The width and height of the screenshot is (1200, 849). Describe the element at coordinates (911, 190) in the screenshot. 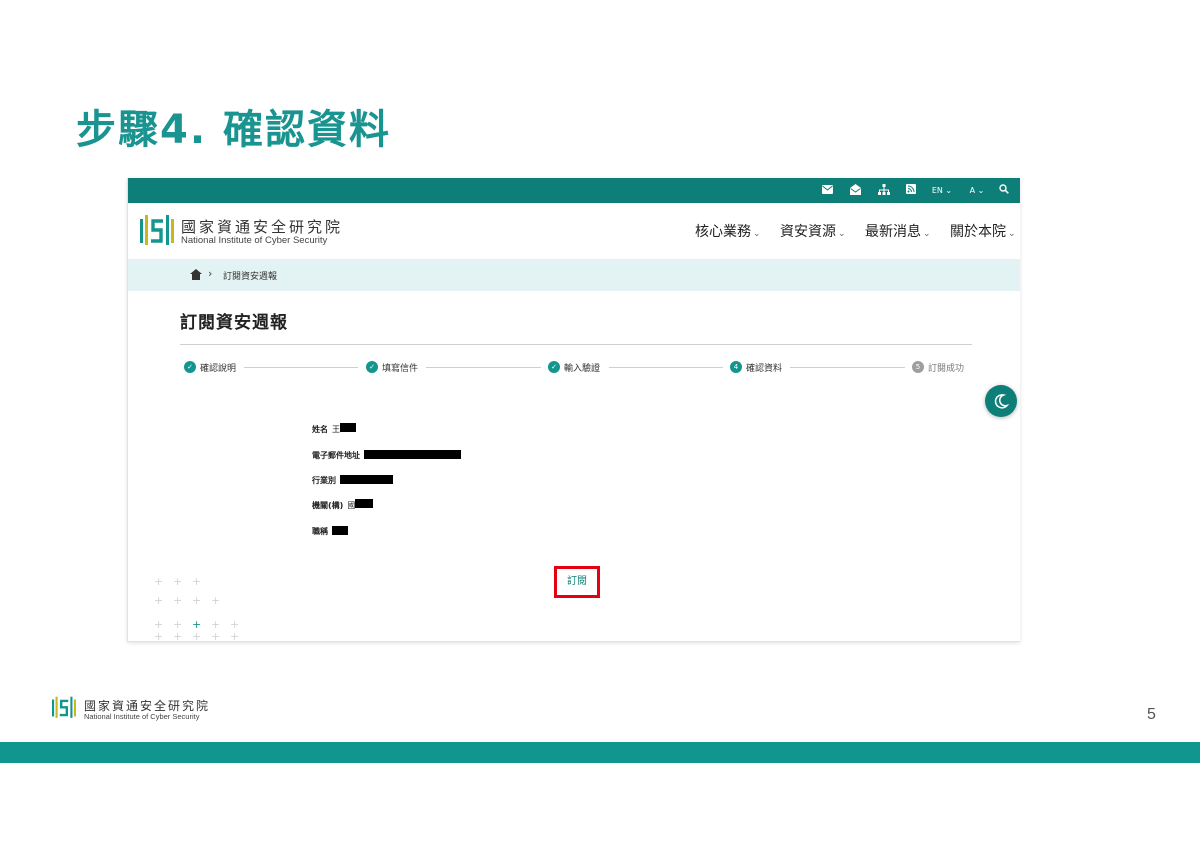

I see `rss-icon` at that location.